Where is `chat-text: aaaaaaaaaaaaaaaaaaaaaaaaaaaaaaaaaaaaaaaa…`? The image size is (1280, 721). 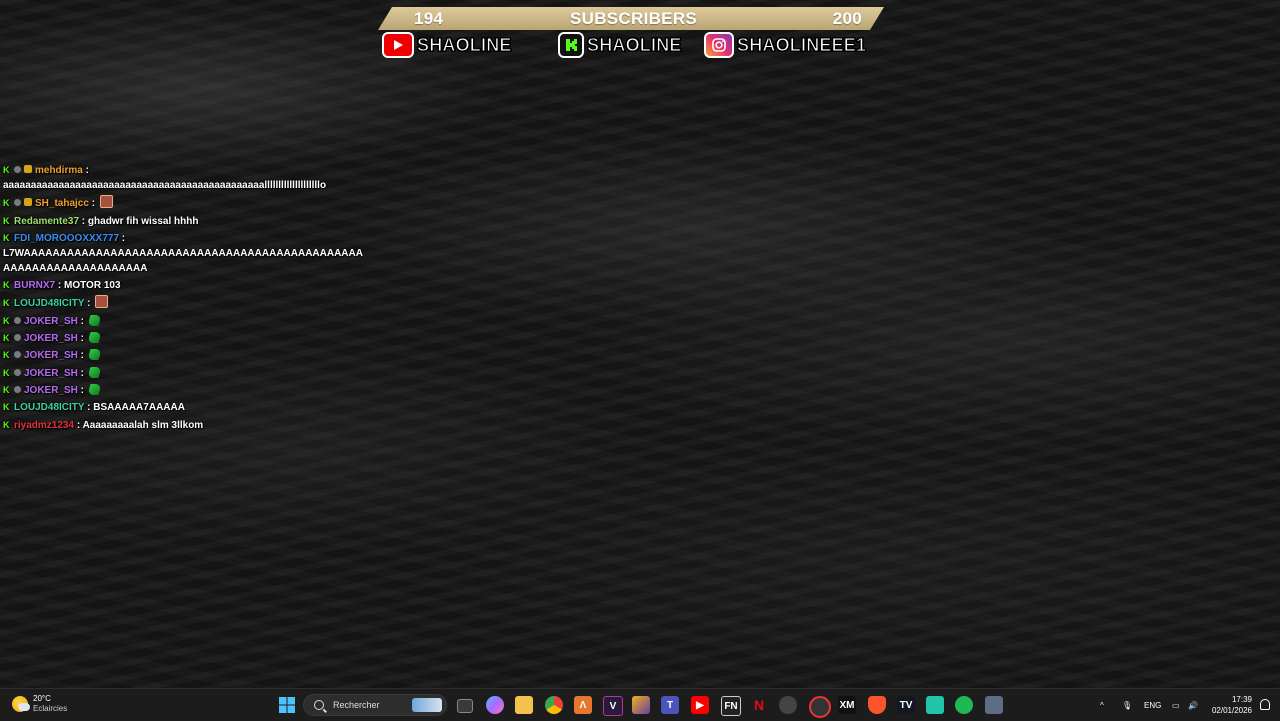 chat-text: aaaaaaaaaaaaaaaaaaaaaaaaaaaaaaaaaaaaaaaa… is located at coordinates (165, 185).